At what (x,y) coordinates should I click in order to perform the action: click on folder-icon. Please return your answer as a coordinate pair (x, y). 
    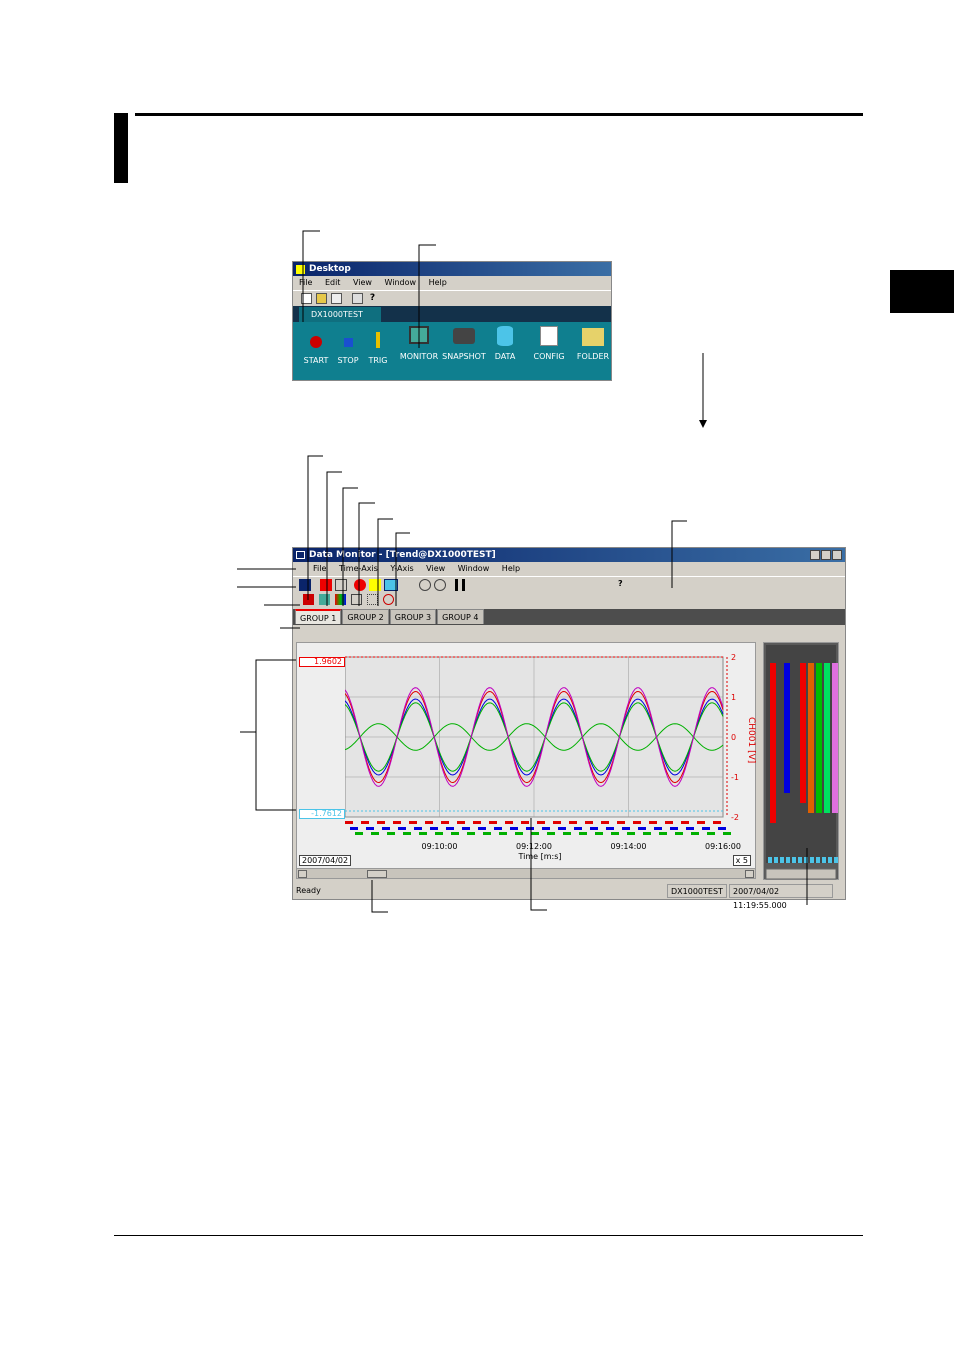
    Looking at the image, I should click on (593, 337).